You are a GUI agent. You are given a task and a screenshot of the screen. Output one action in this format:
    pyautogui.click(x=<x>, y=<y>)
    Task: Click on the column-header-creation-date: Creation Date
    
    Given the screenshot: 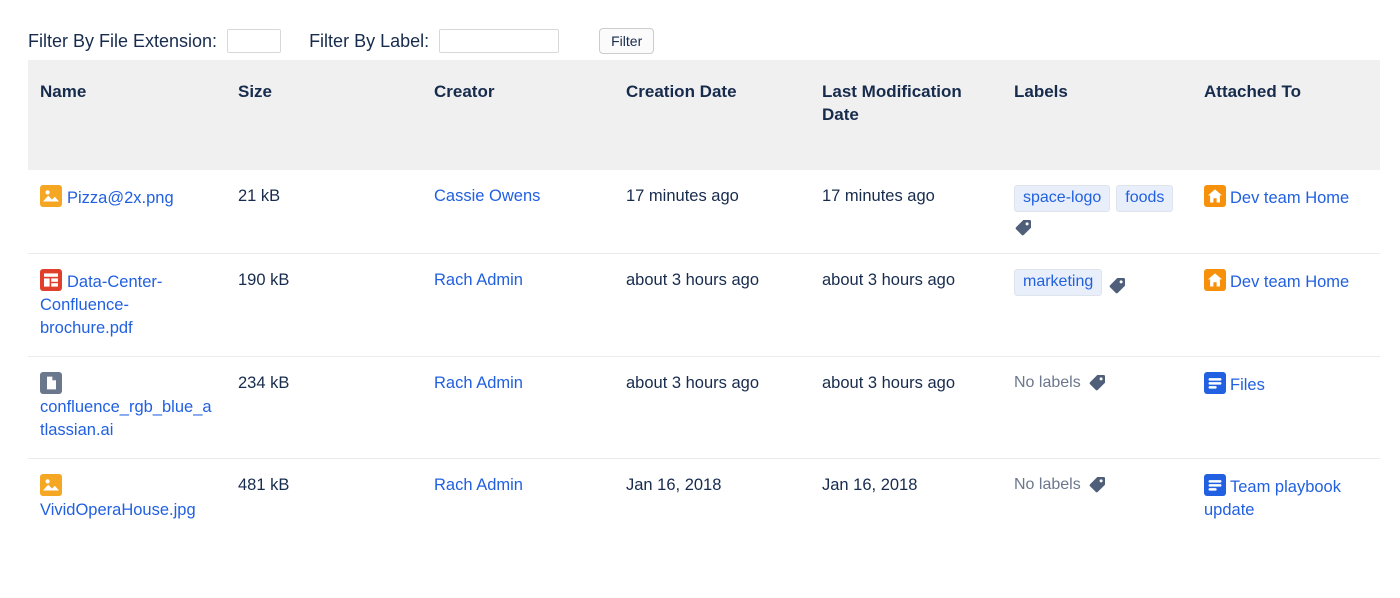 What is the action you would take?
    pyautogui.click(x=712, y=115)
    